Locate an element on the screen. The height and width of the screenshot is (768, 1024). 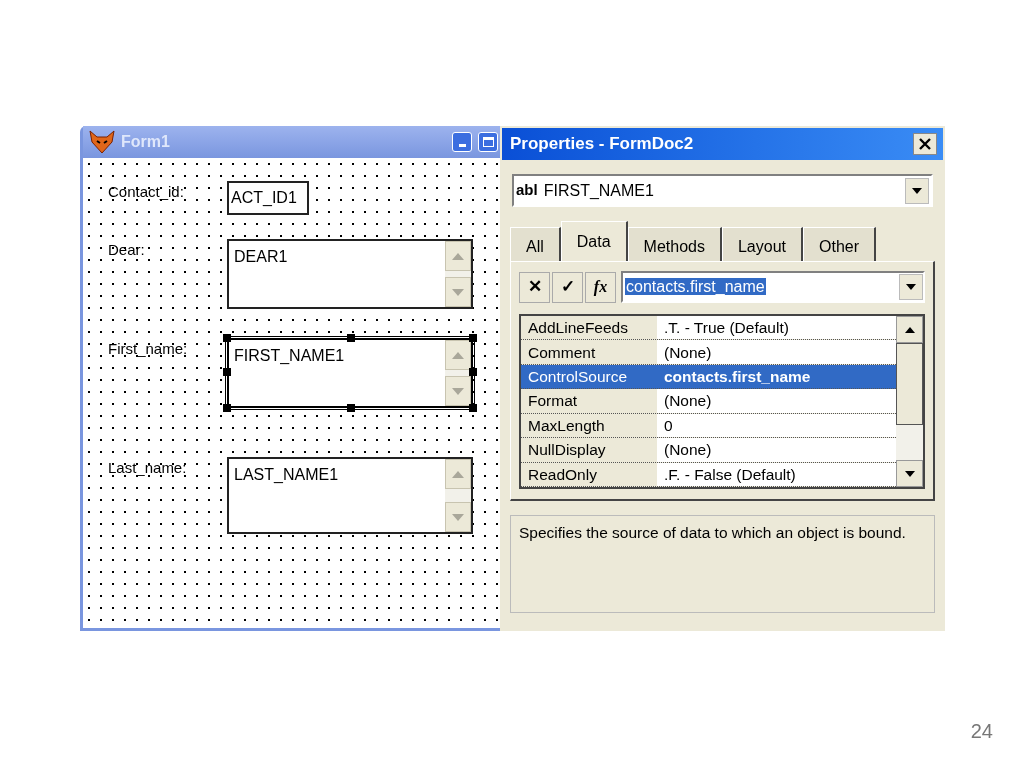
object-combo: abl FIRST_NAME1 is located at coordinates (722, 190).